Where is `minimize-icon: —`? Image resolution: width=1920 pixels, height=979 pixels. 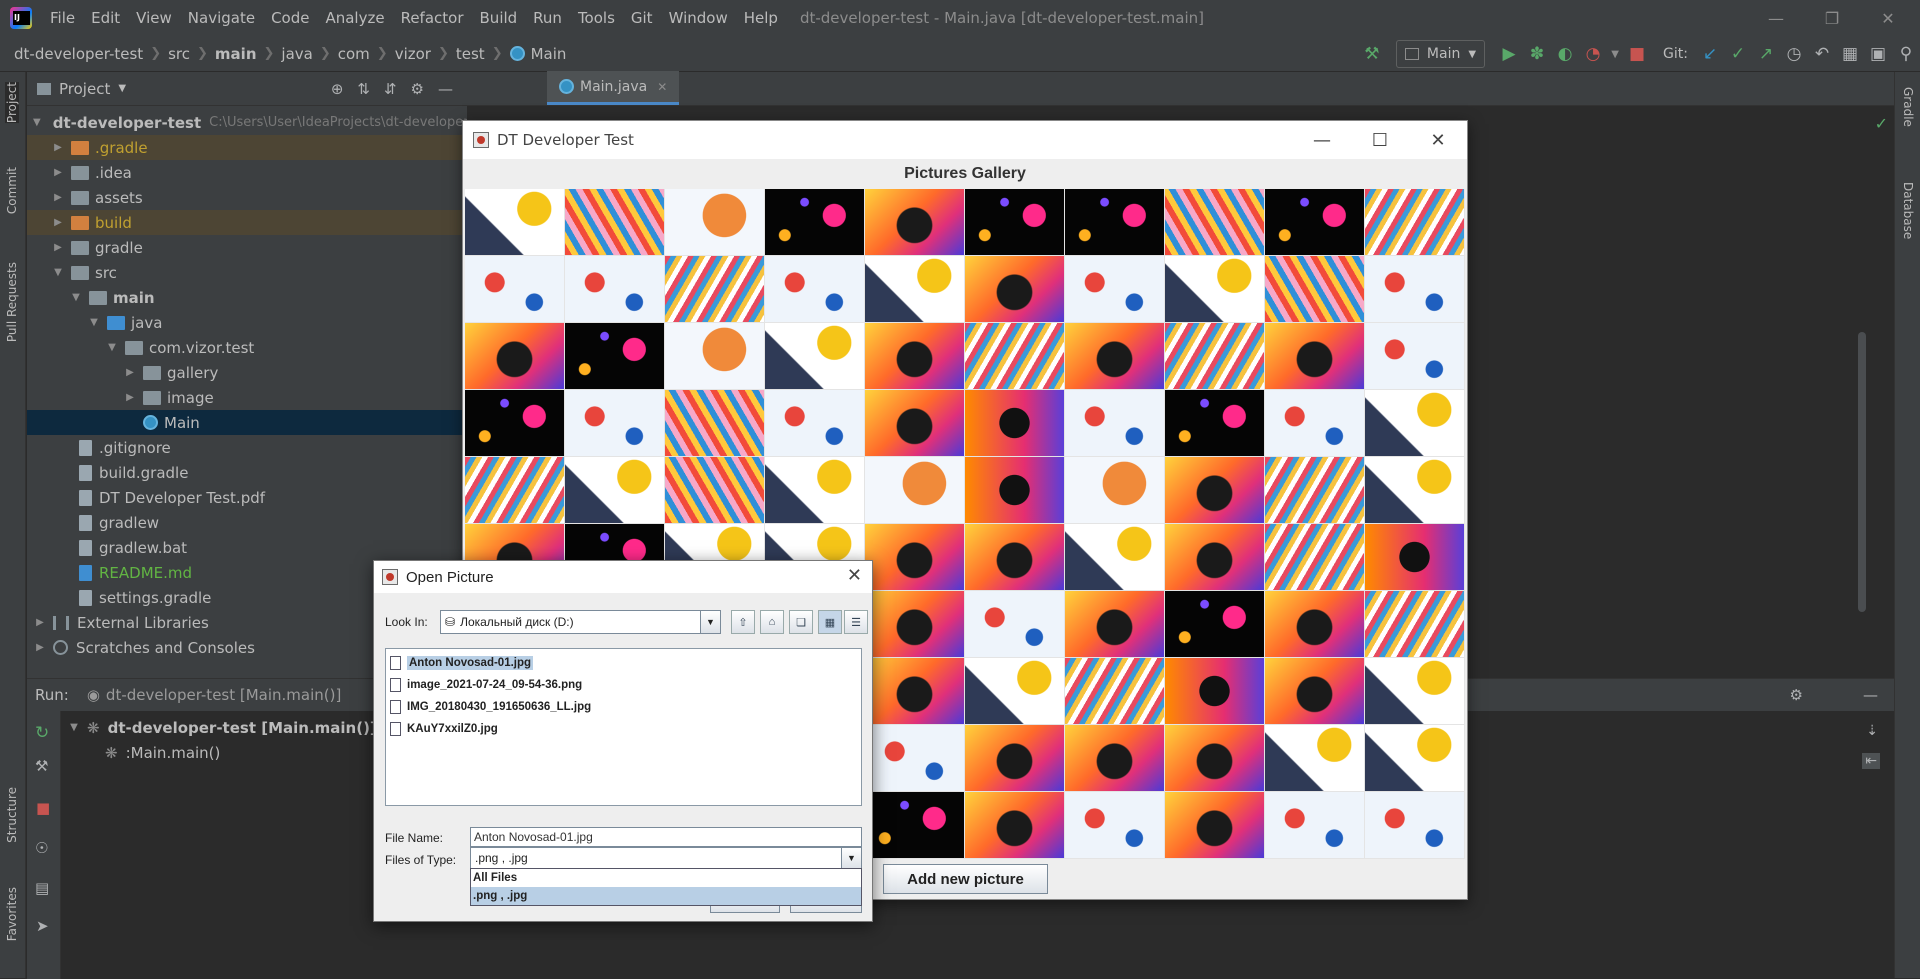 minimize-icon: — is located at coordinates (1322, 140).